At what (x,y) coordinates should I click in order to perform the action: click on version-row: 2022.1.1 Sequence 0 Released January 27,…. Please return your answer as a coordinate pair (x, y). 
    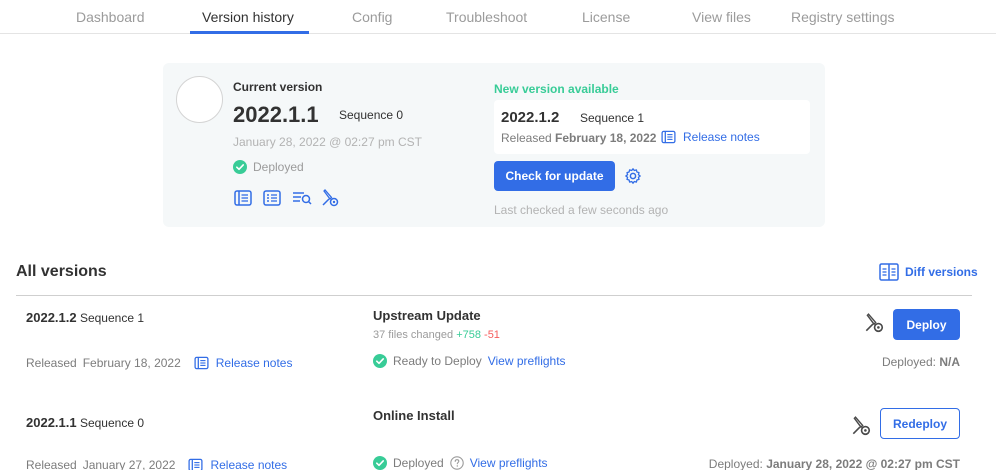
    Looking at the image, I should click on (494, 435).